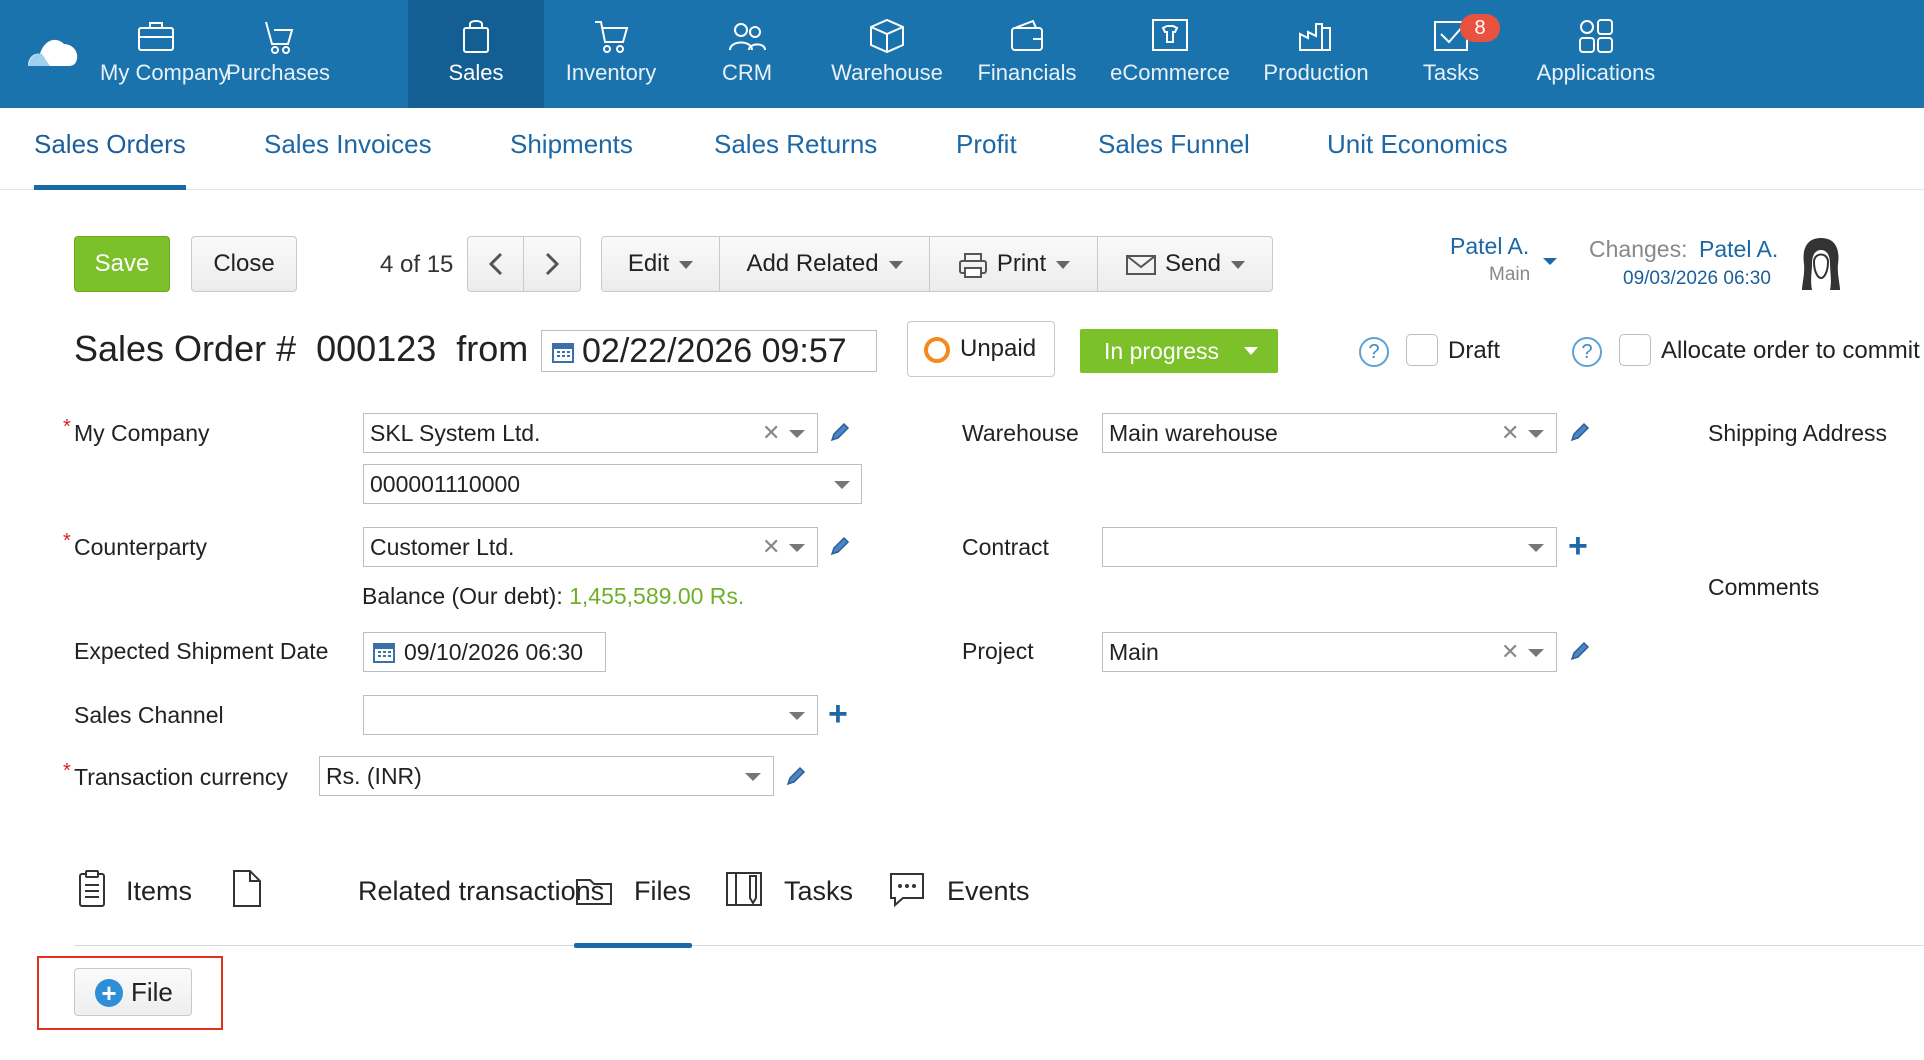 The height and width of the screenshot is (1060, 1924). What do you see at coordinates (661, 264) in the screenshot?
I see `edit-menu-button: Edit` at bounding box center [661, 264].